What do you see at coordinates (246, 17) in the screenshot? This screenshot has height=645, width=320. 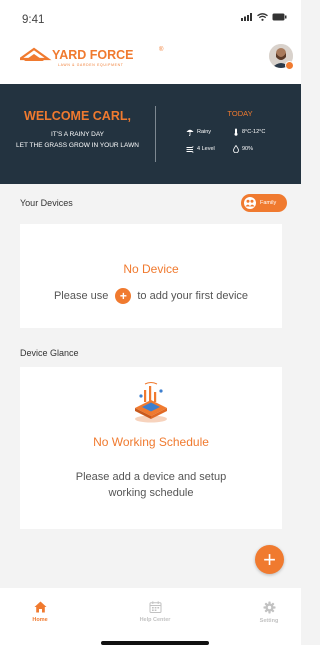 I see `signal-icon` at bounding box center [246, 17].